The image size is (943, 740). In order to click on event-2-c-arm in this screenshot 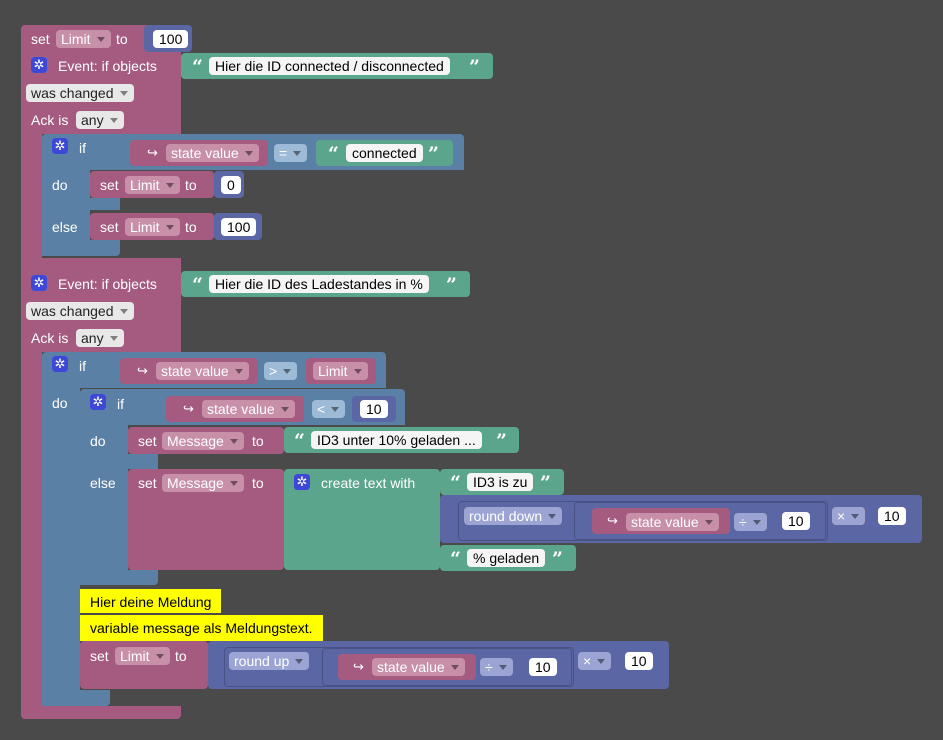, I will do `click(31, 532)`.